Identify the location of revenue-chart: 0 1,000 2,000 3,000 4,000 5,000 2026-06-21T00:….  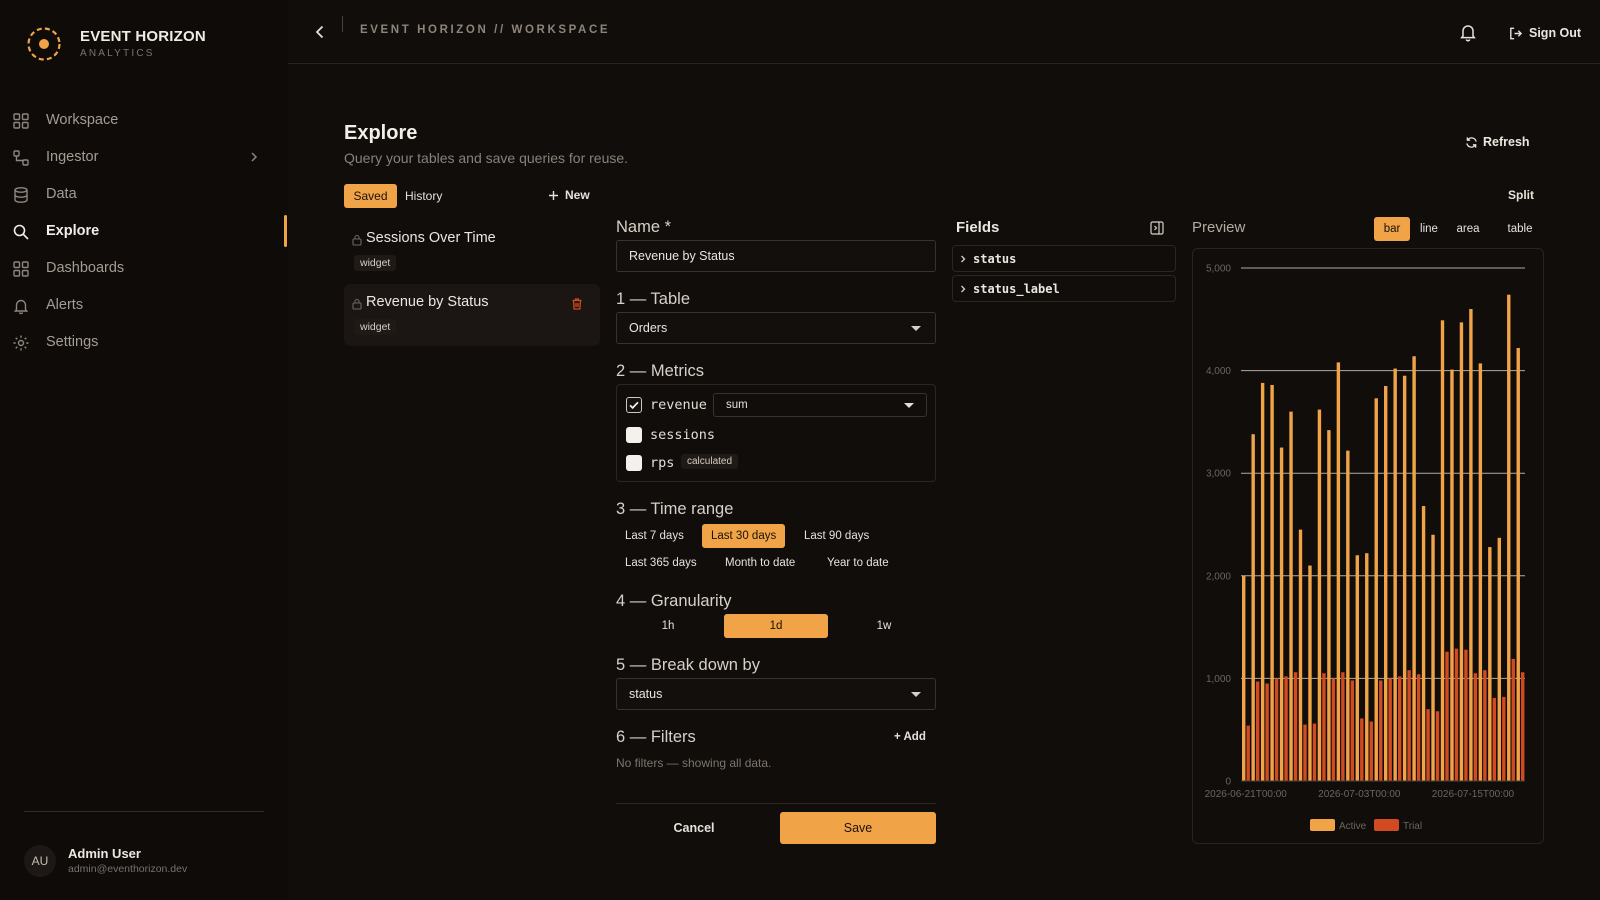
(1365, 548).